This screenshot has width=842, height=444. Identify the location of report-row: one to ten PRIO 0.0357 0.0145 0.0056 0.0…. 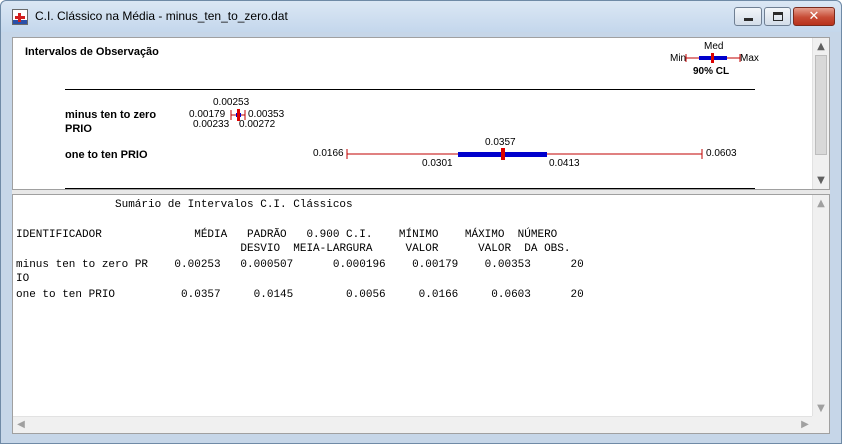
(300, 295).